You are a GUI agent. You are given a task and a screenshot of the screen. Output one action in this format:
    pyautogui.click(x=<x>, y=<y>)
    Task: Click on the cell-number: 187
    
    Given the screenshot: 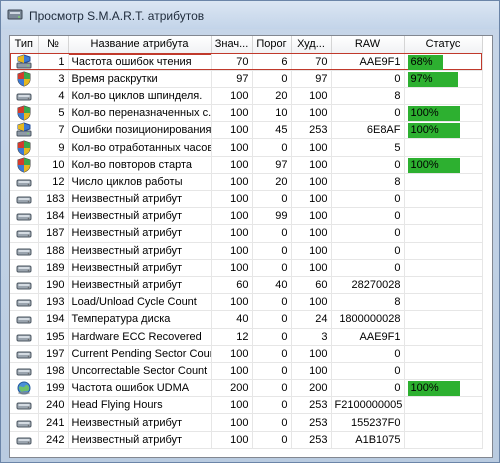 What is the action you would take?
    pyautogui.click(x=53, y=233)
    